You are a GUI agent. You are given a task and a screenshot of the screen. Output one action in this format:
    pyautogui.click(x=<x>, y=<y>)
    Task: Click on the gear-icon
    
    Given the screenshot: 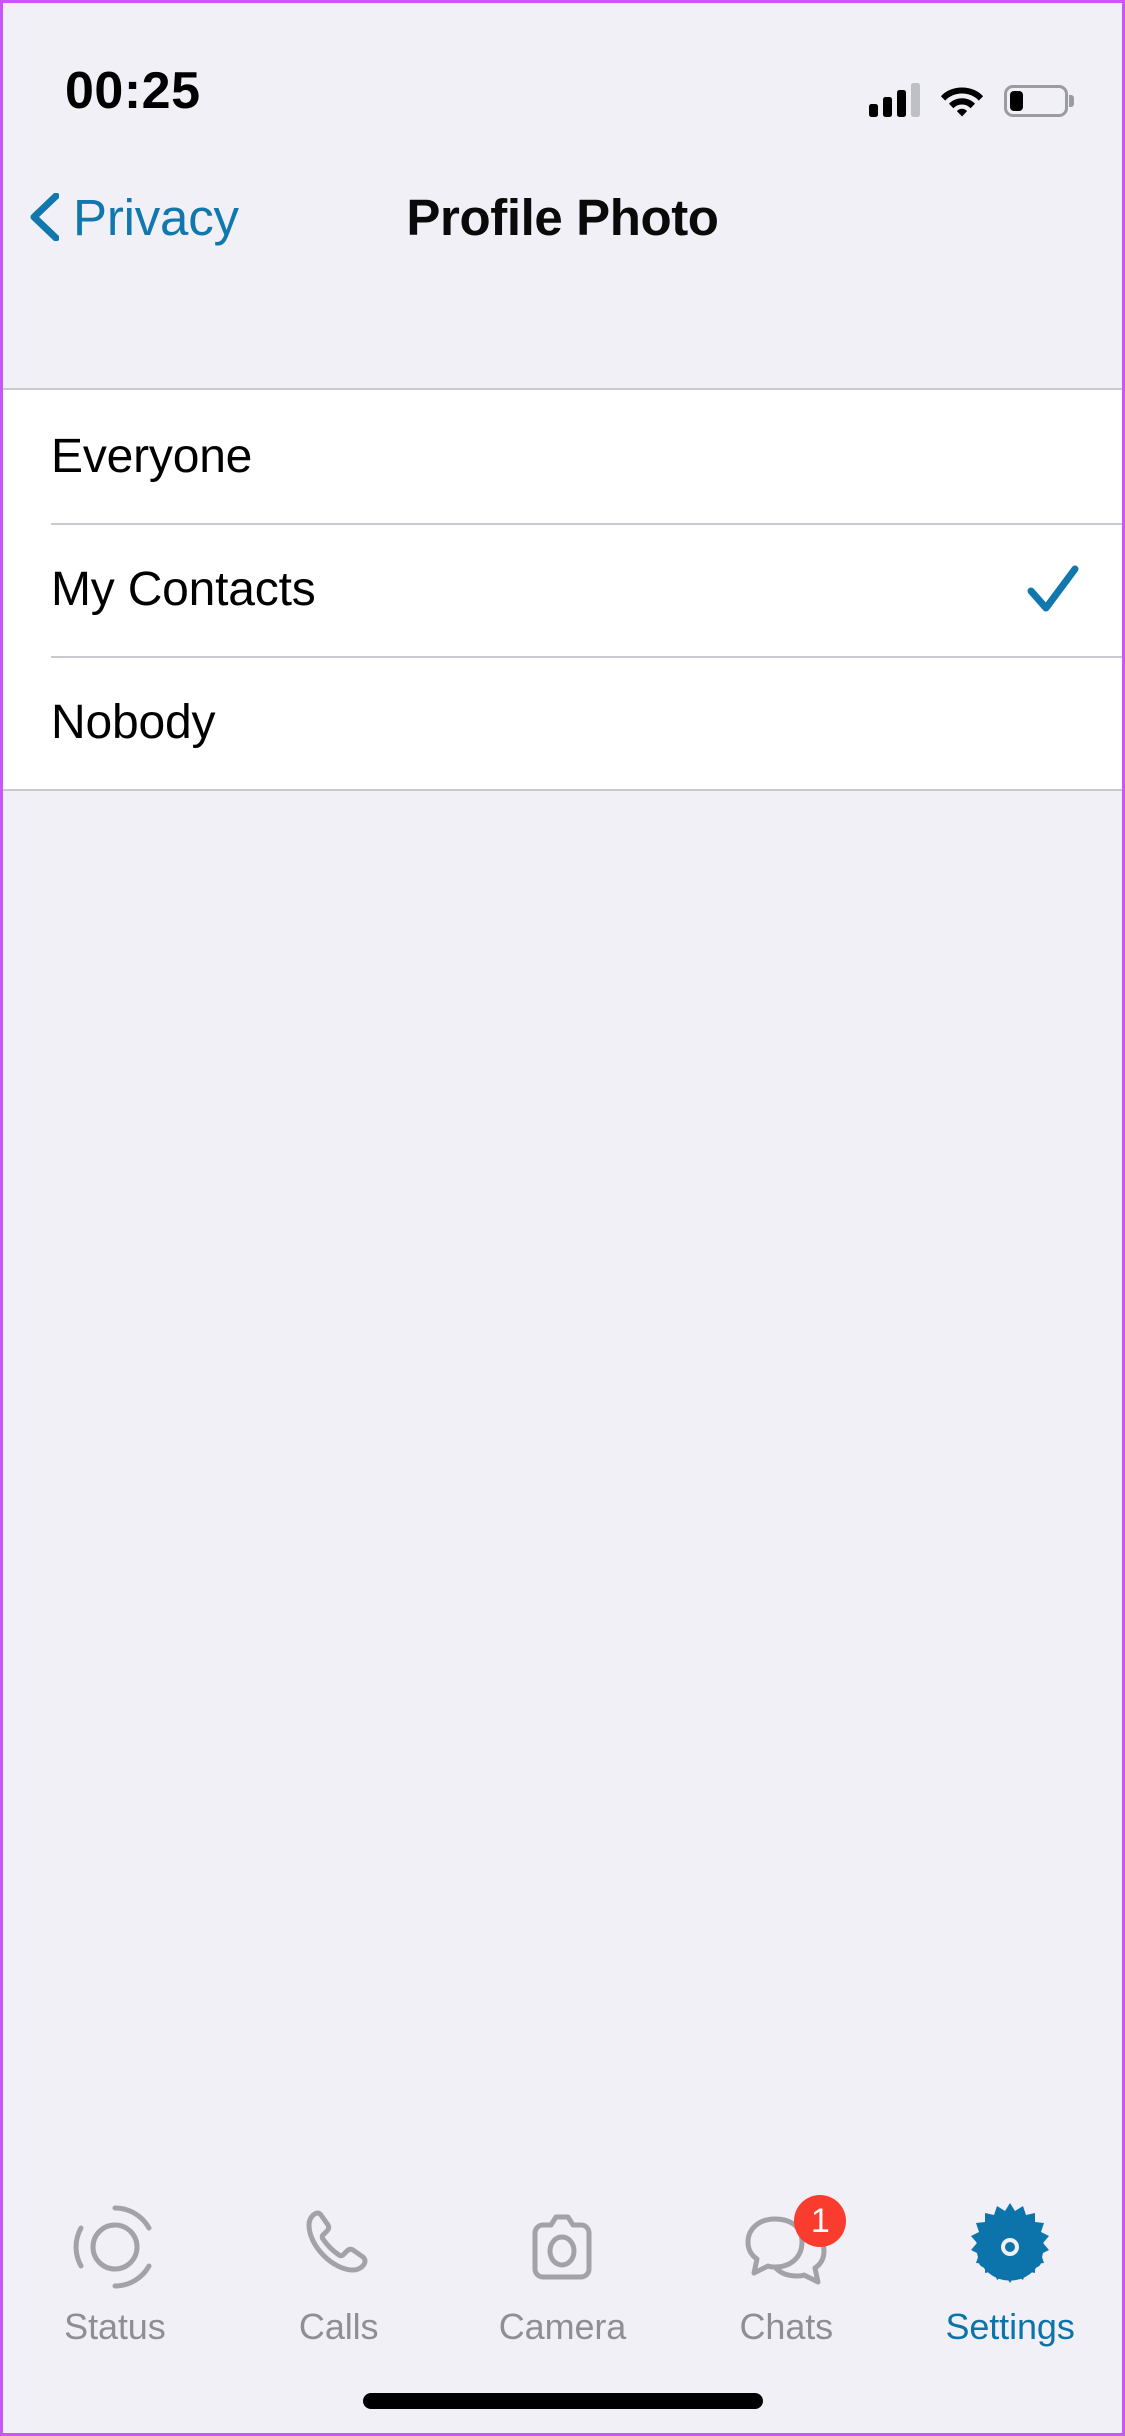 What is the action you would take?
    pyautogui.click(x=1010, y=2243)
    